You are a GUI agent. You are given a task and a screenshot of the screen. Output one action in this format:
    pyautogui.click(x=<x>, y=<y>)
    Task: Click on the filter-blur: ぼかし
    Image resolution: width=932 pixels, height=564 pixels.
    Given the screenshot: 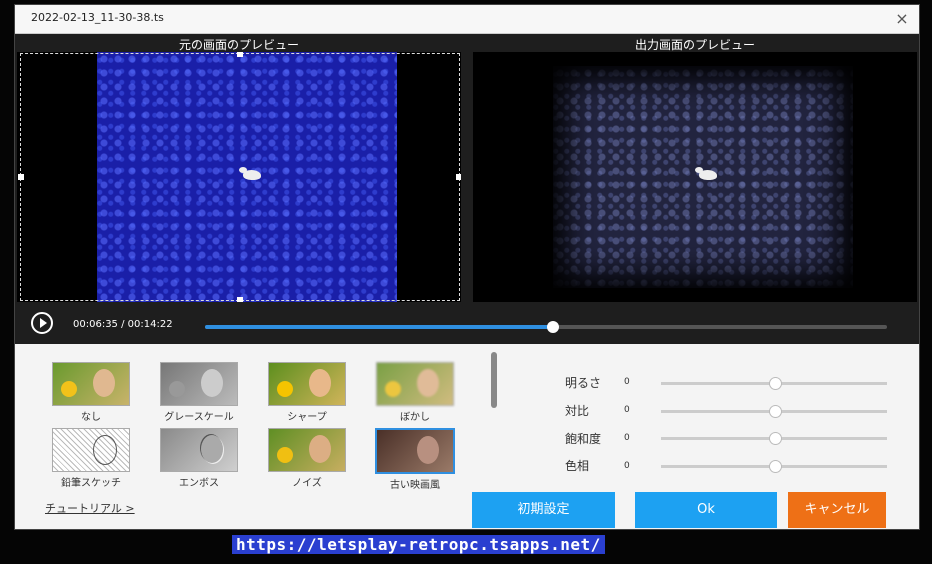 What is the action you would take?
    pyautogui.click(x=415, y=392)
    